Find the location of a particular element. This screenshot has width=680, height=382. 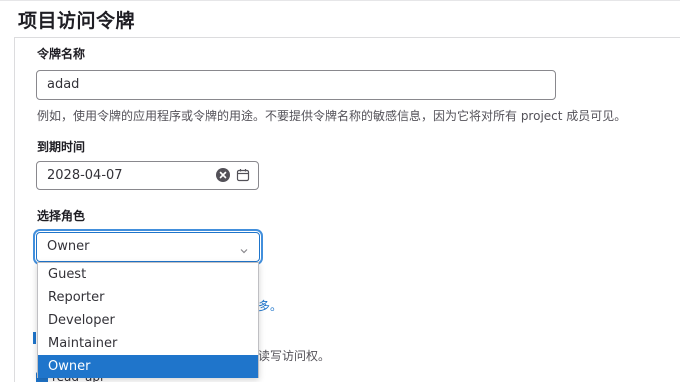

expiration-label: 到期时间 is located at coordinates (61, 147).